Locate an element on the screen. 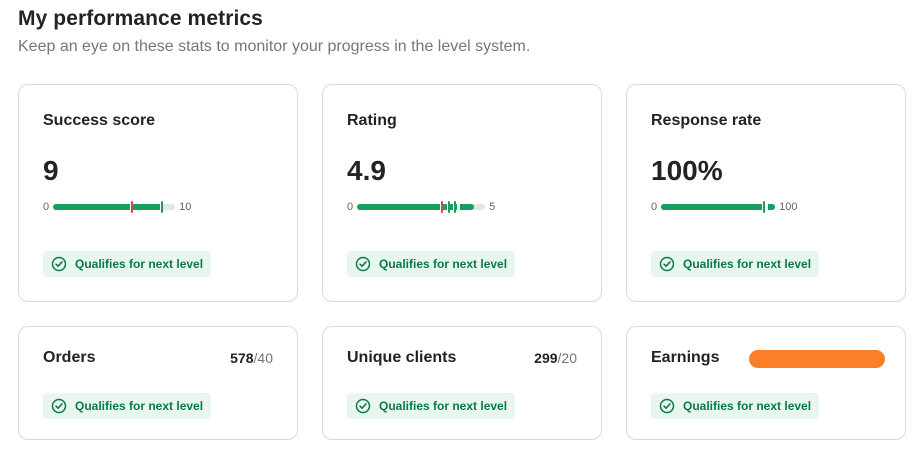 The image size is (922, 458). response-rate-value: 100% is located at coordinates (687, 170).